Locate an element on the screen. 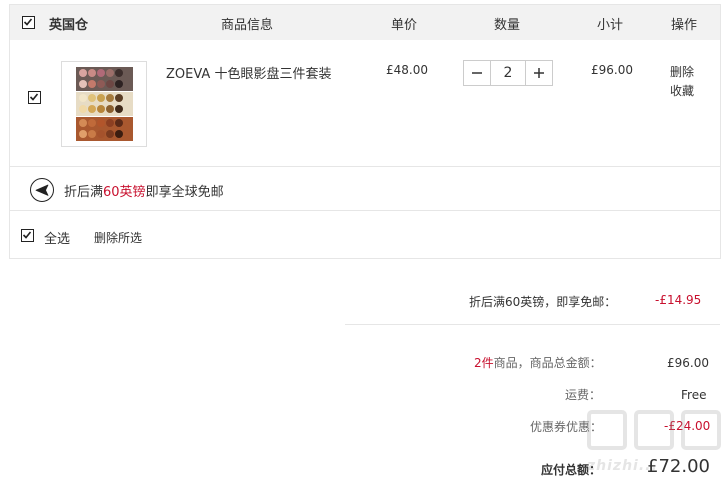 The width and height of the screenshot is (727, 492). airplane-icon is located at coordinates (42, 190).